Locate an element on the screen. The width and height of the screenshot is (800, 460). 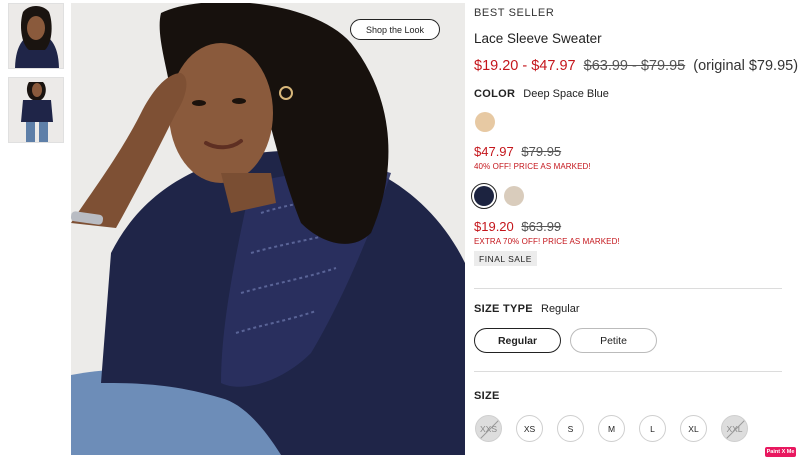
color-swatch-deep-space-blue is located at coordinates (484, 196).